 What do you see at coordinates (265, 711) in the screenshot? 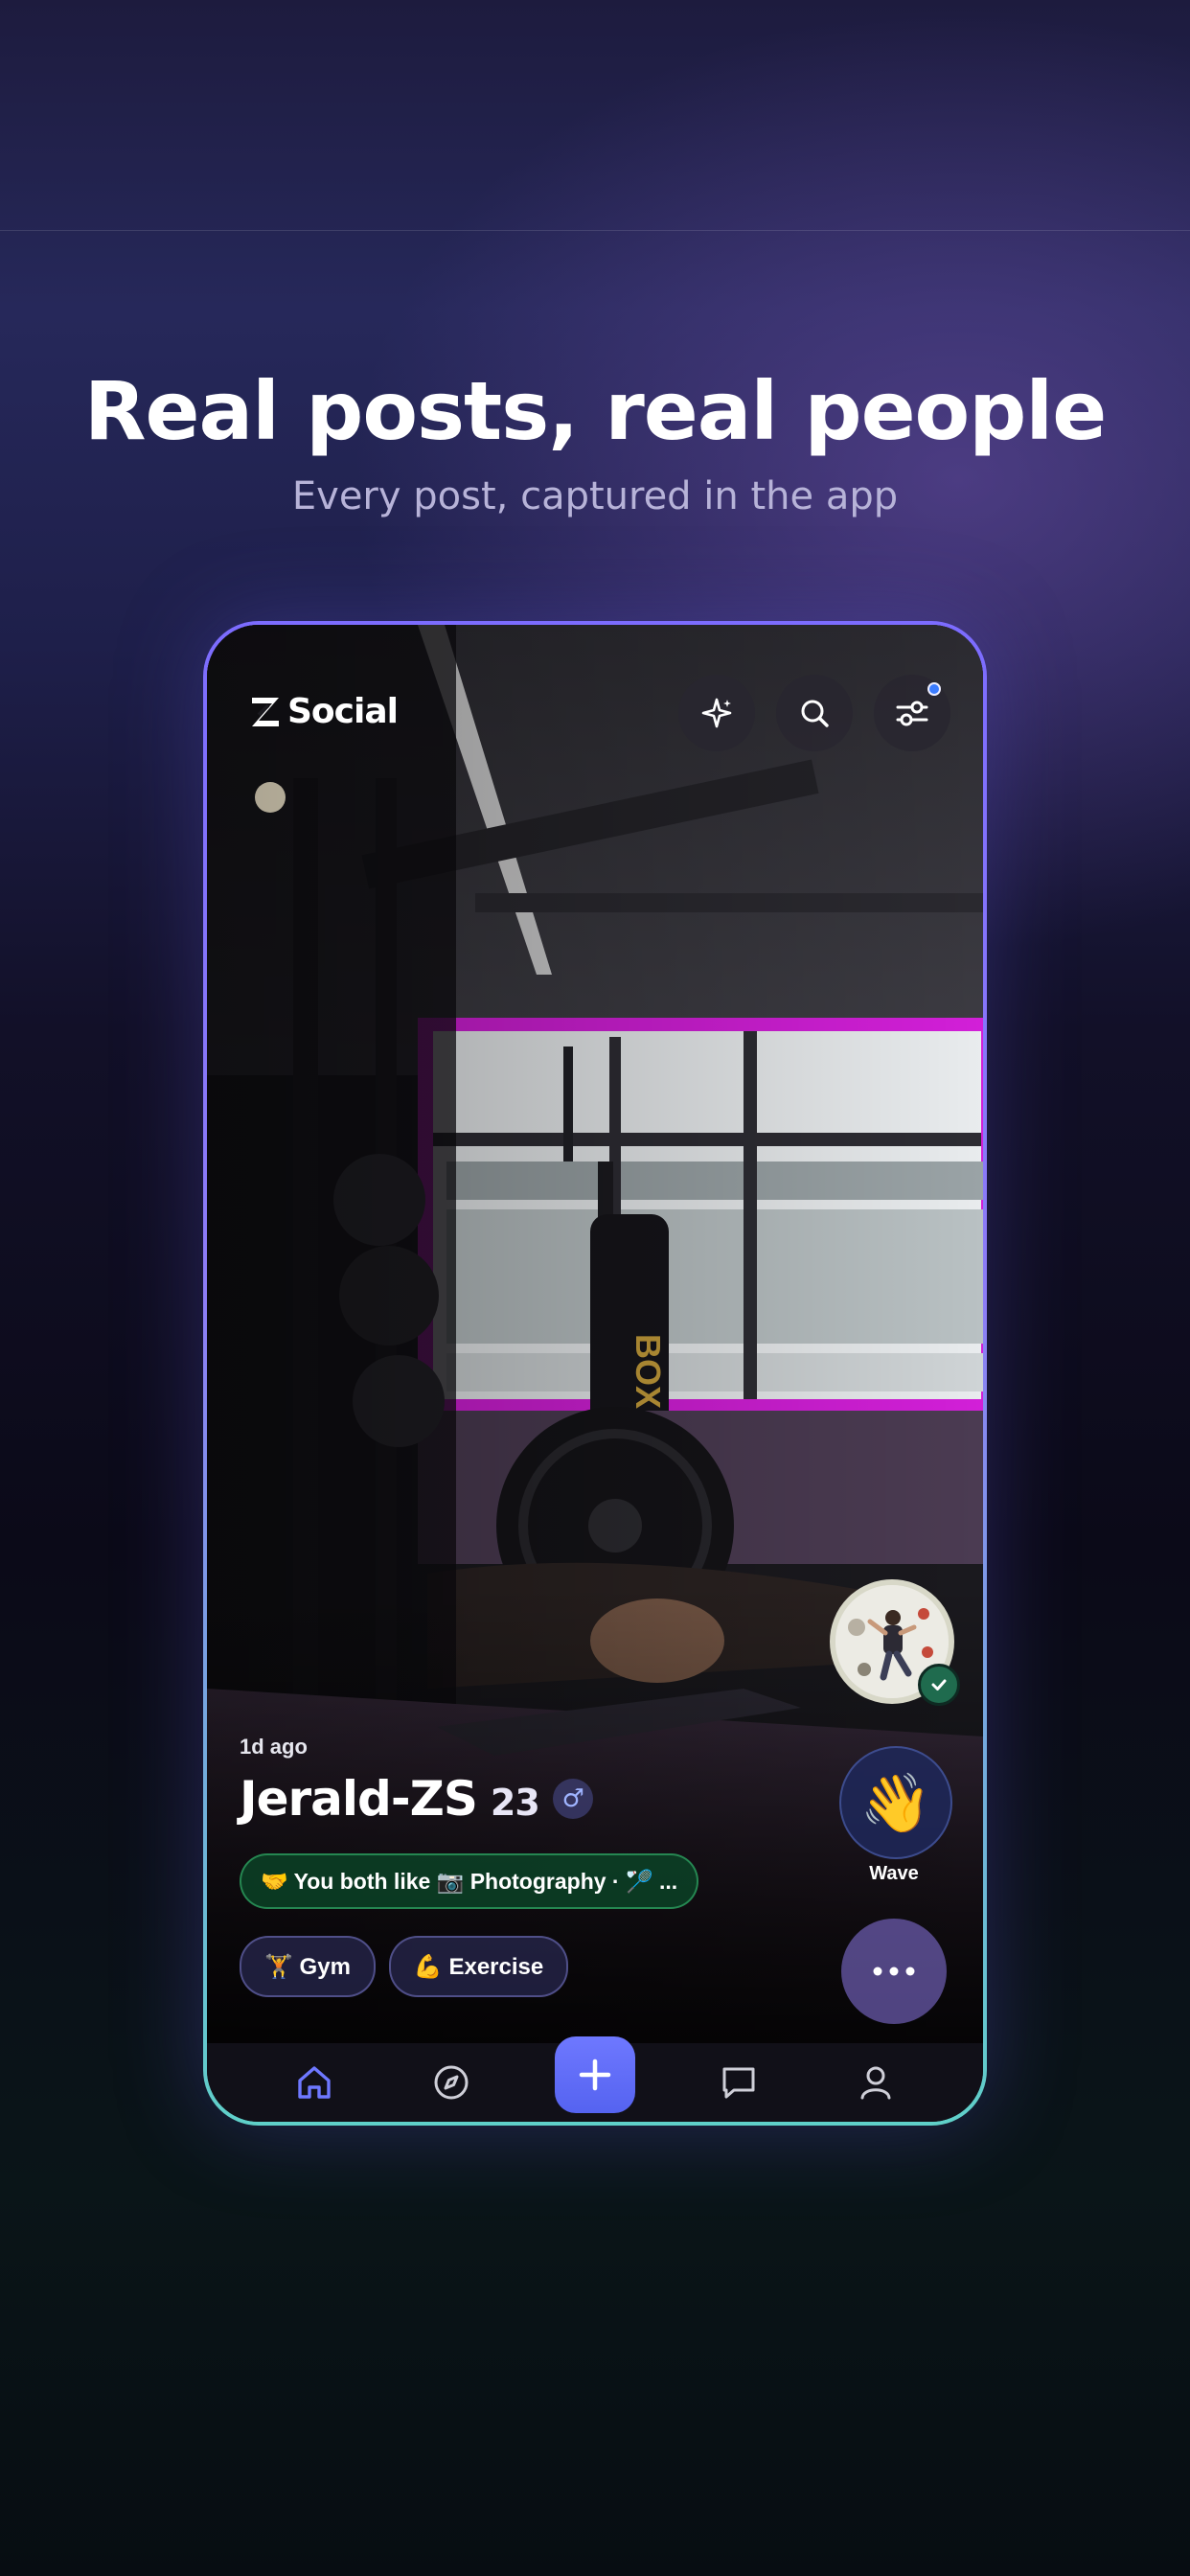
I see `logo-icon` at bounding box center [265, 711].